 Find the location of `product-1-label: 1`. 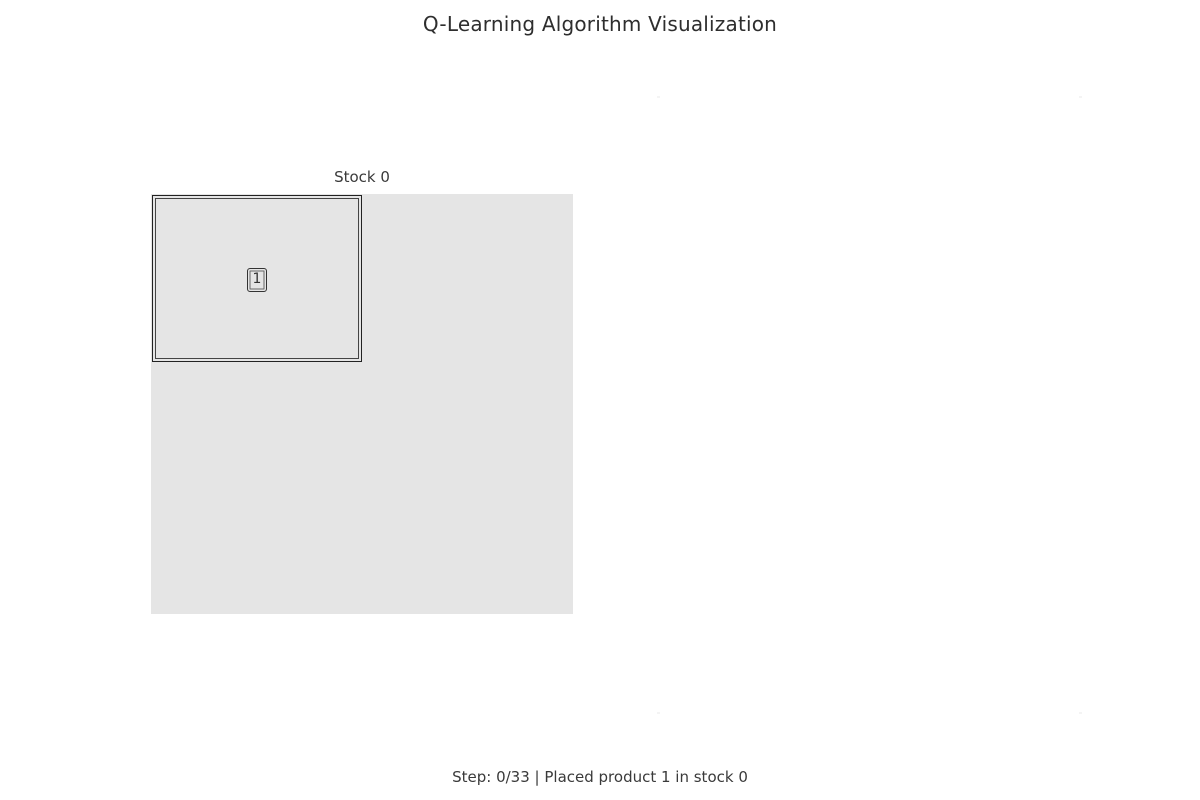

product-1-label: 1 is located at coordinates (257, 280).